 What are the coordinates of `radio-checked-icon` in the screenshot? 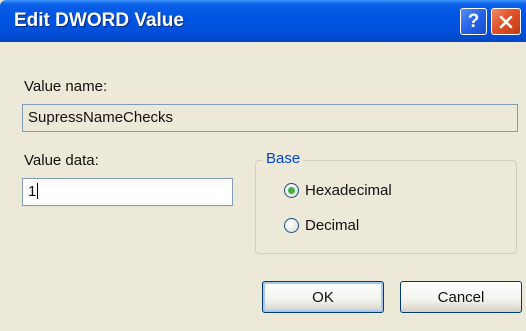 It's located at (291, 190).